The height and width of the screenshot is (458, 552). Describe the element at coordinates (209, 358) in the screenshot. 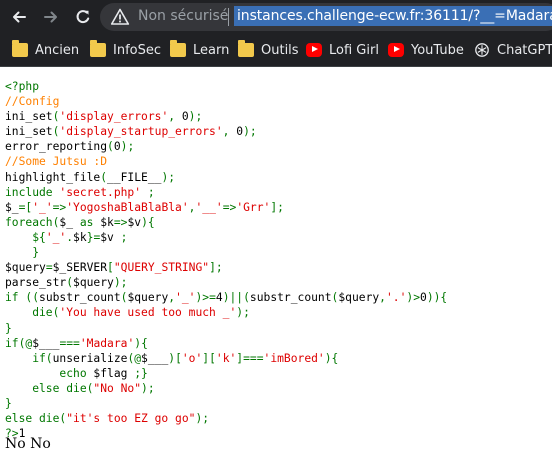

I see `code-token: ][` at that location.